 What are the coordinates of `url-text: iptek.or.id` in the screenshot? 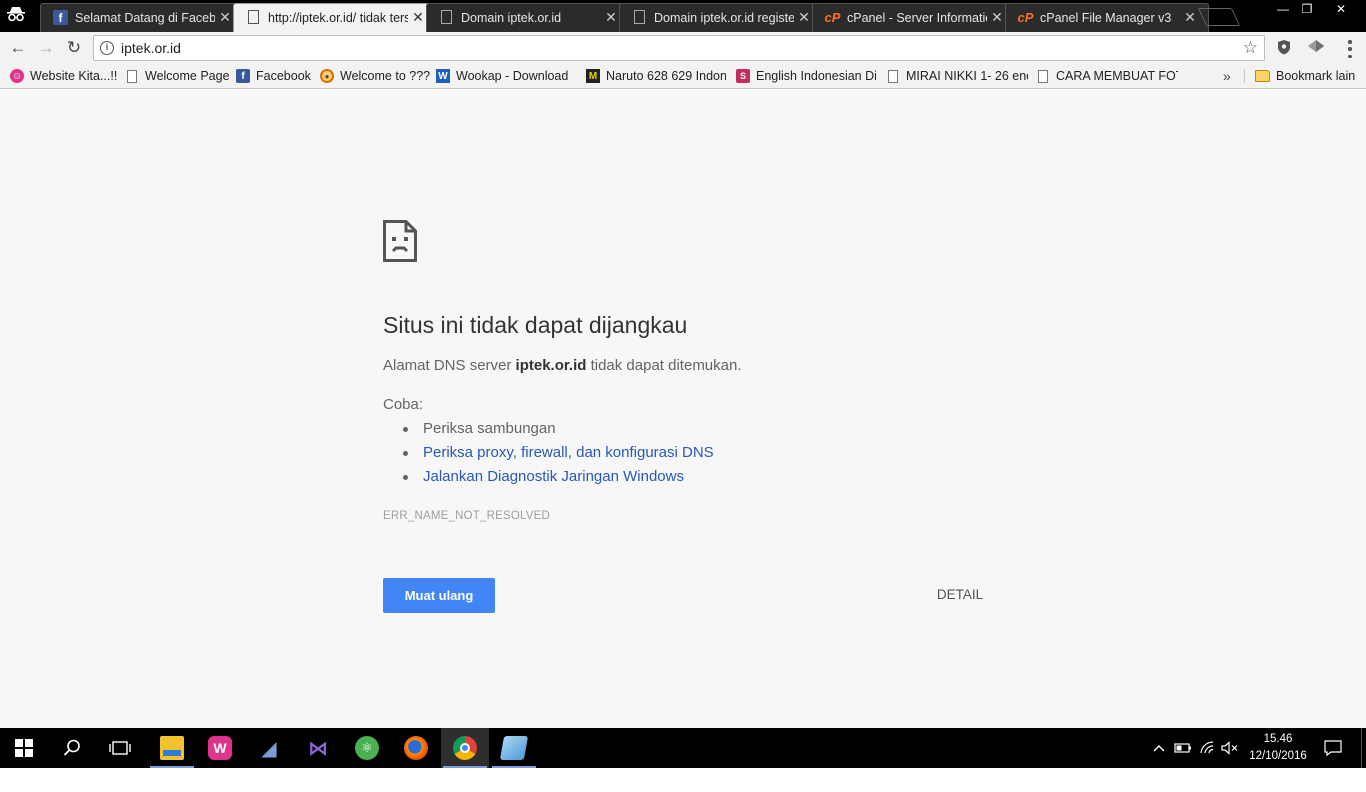 It's located at (151, 48).